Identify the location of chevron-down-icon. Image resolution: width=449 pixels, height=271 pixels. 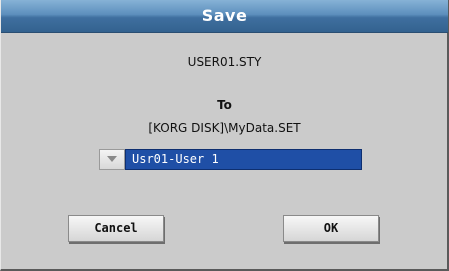
(112, 159).